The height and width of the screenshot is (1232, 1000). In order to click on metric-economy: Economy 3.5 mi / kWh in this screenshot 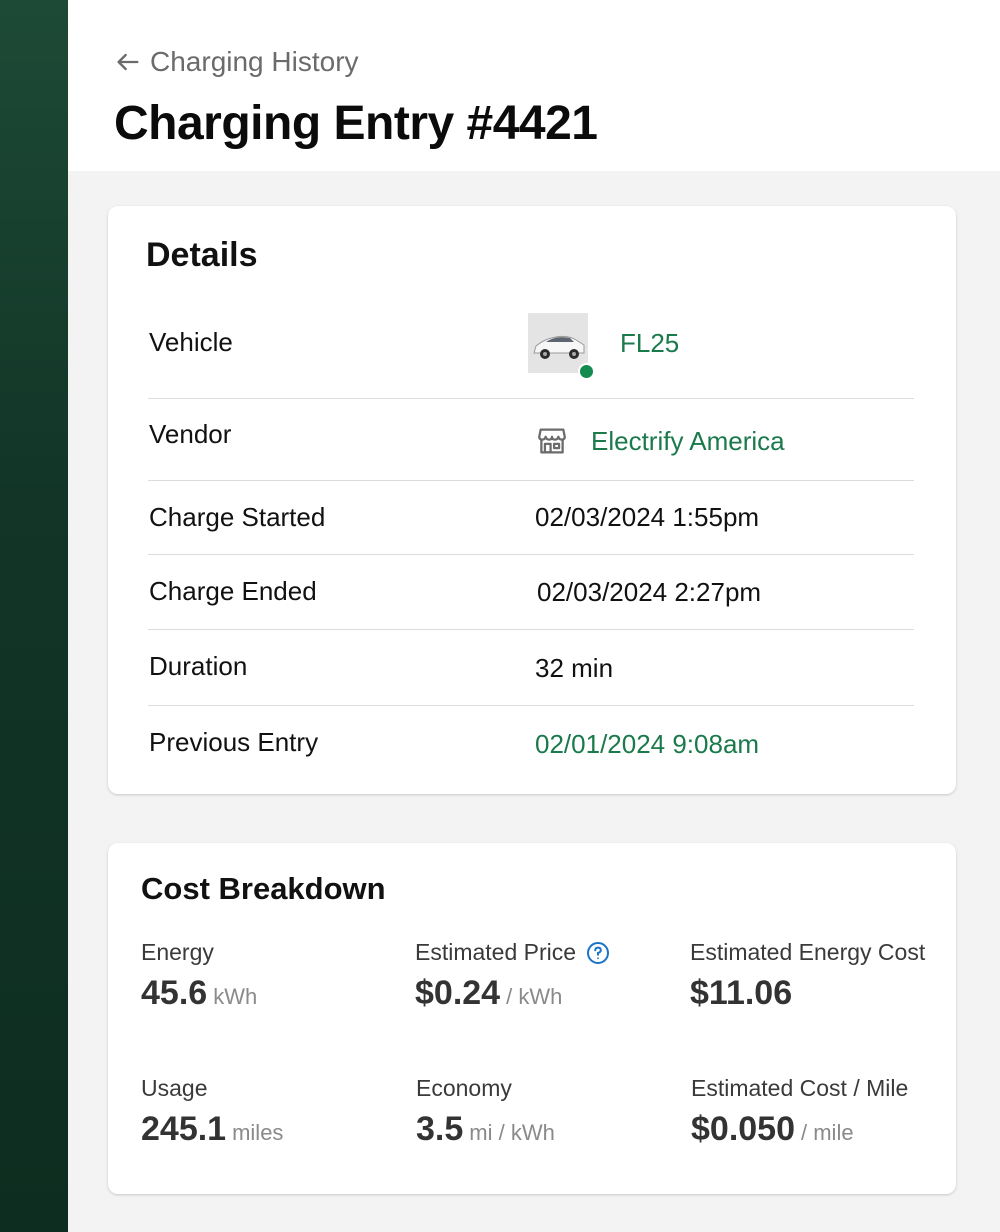, I will do `click(485, 1112)`.